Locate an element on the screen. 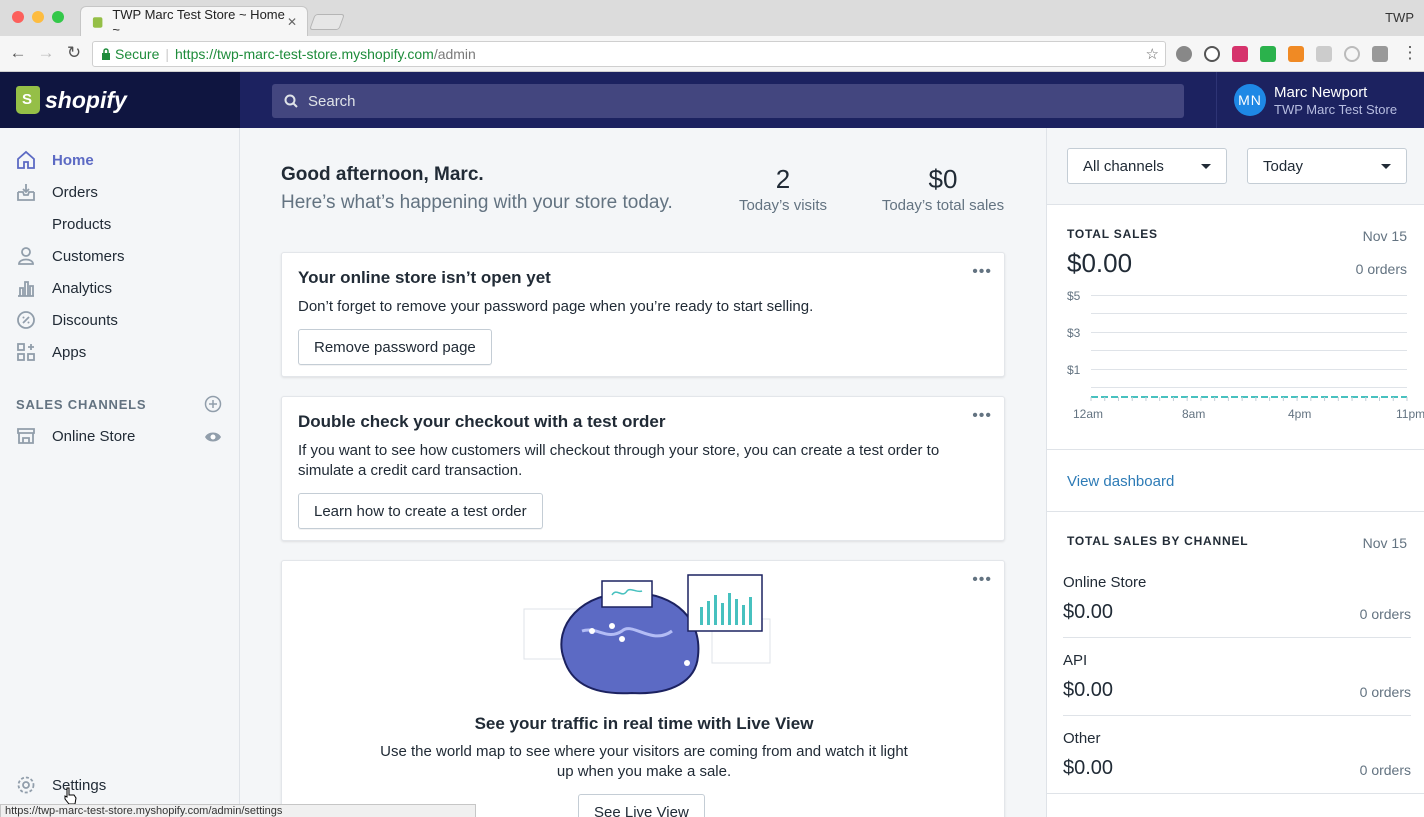 The width and height of the screenshot is (1424, 817). tab-close-icon: ✕ is located at coordinates (292, 22).